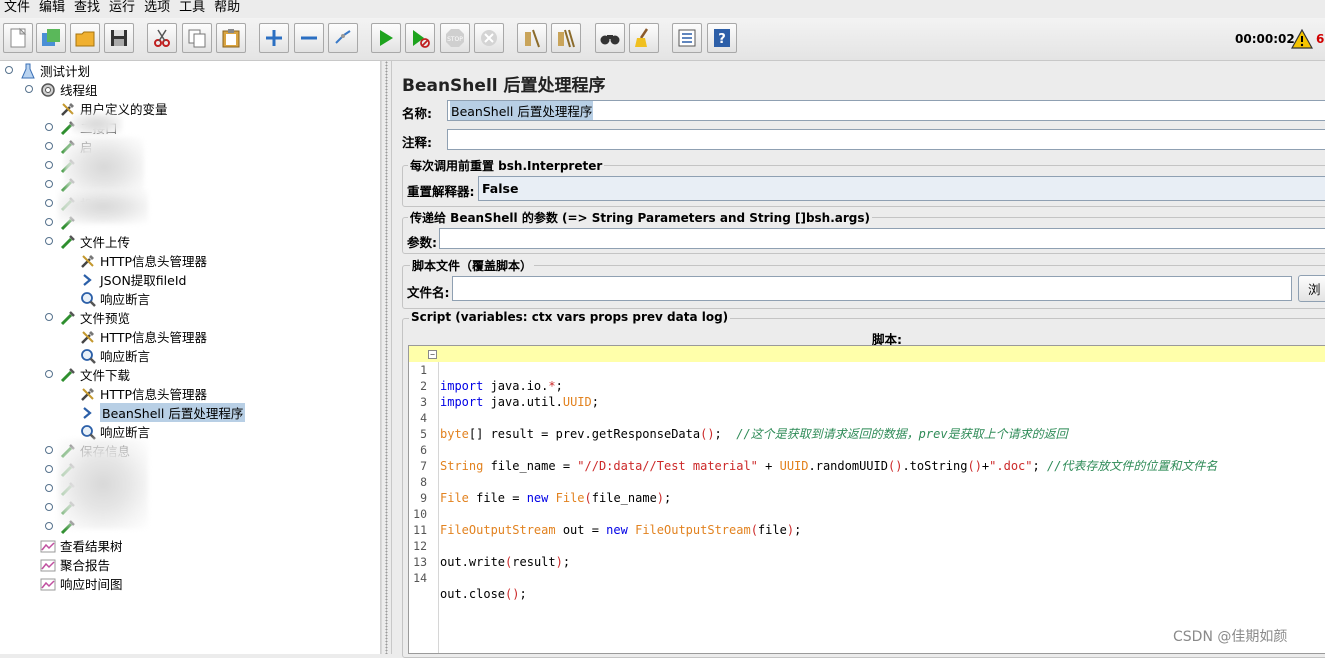 The height and width of the screenshot is (658, 1325). What do you see at coordinates (87, 374) in the screenshot?
I see `tree-node: 文件下载` at bounding box center [87, 374].